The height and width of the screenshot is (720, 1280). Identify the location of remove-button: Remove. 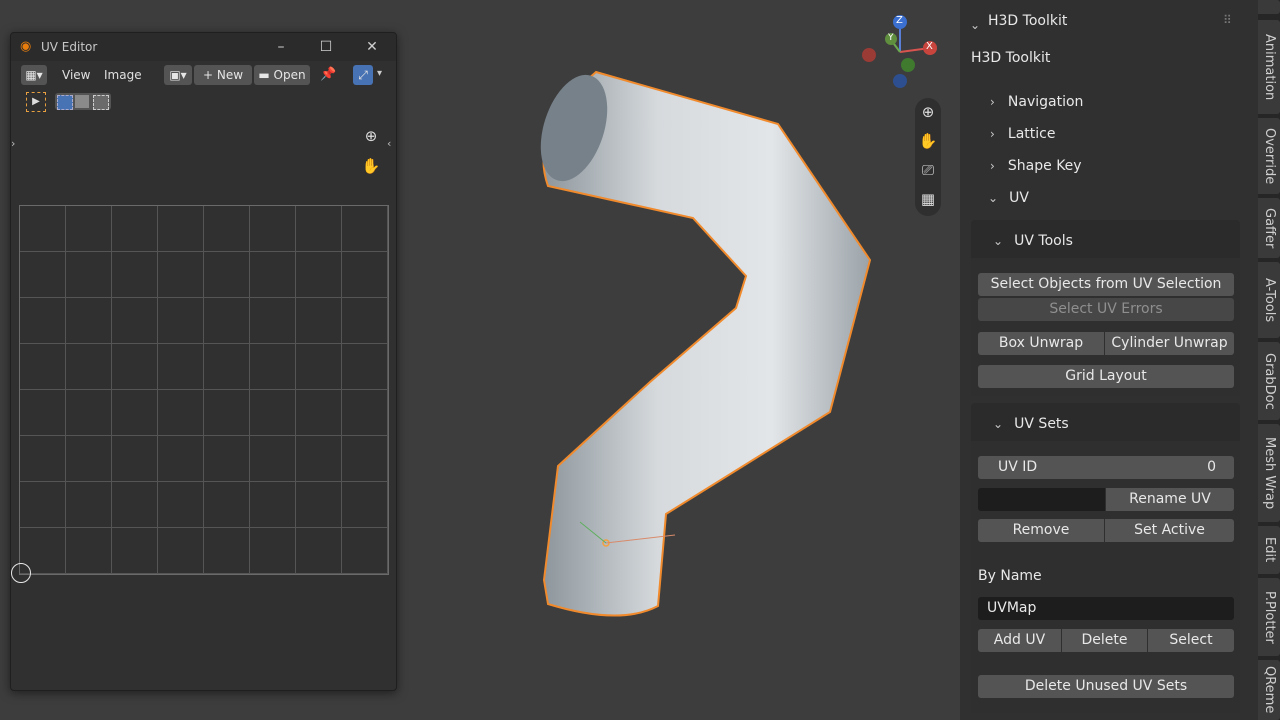
(1041, 530).